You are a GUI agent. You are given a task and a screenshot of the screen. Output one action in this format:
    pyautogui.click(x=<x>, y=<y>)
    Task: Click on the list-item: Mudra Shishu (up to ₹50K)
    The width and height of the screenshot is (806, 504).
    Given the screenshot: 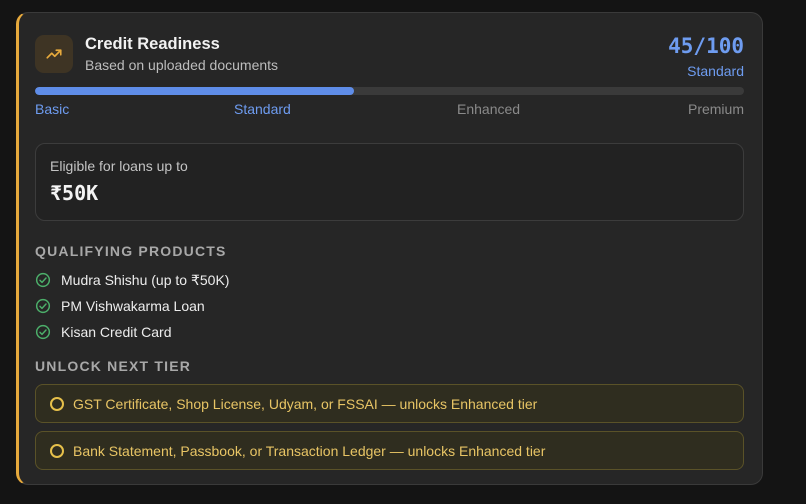 What is the action you would take?
    pyautogui.click(x=389, y=280)
    